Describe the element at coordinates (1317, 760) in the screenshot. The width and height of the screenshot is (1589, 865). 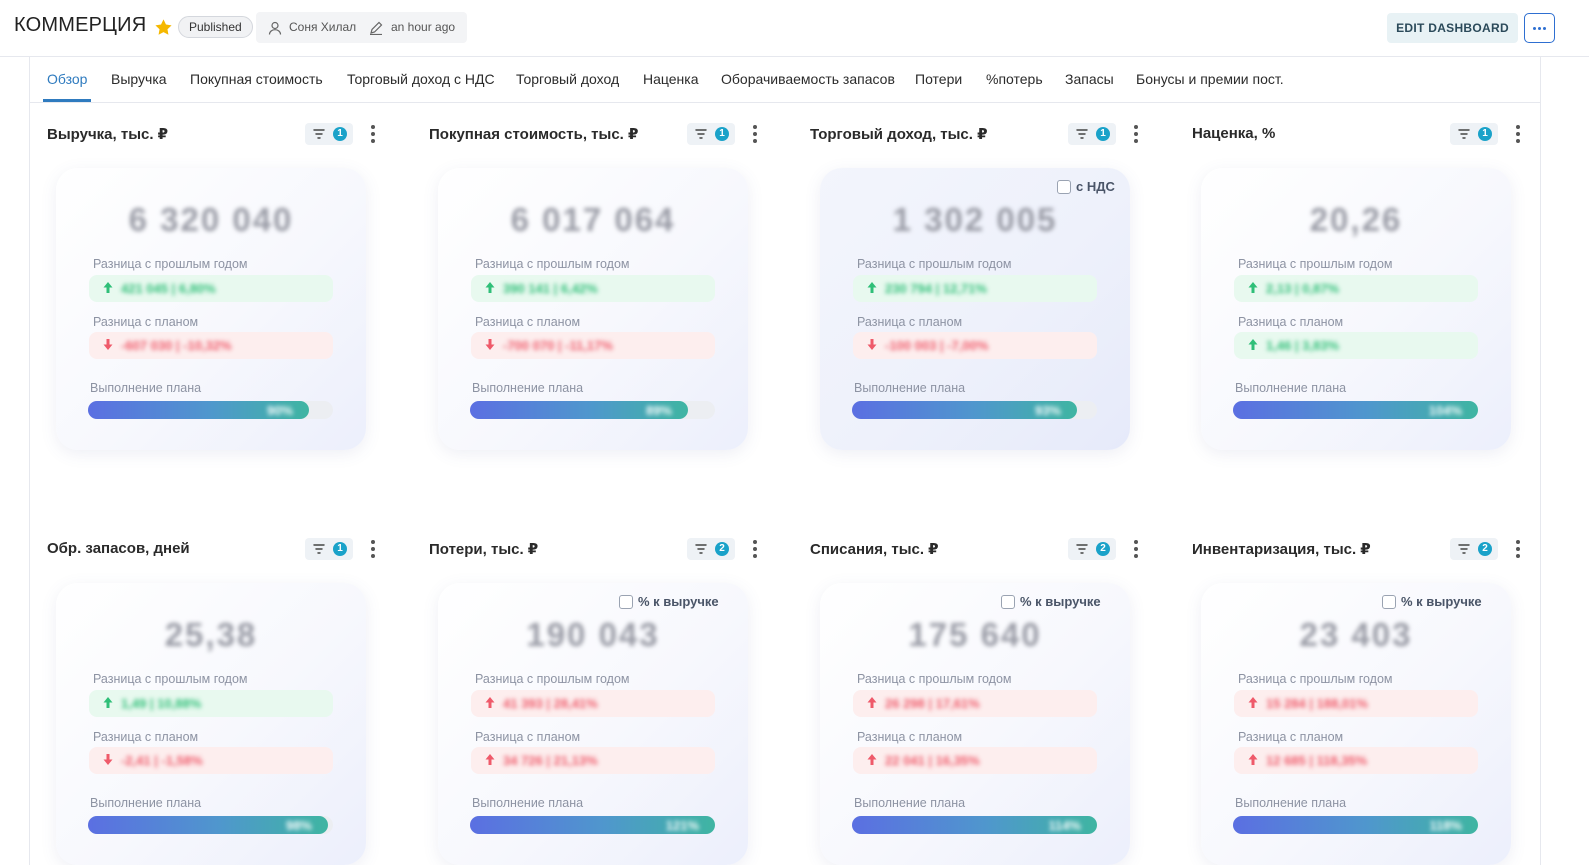
I see `plan-delta-value: 12 685 | 118,35%` at that location.